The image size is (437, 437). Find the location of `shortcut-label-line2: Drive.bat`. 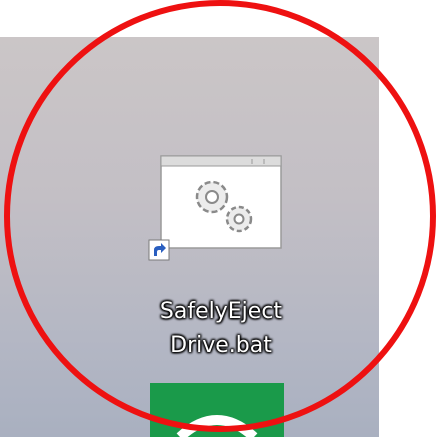

shortcut-label-line2: Drive.bat is located at coordinates (221, 345).